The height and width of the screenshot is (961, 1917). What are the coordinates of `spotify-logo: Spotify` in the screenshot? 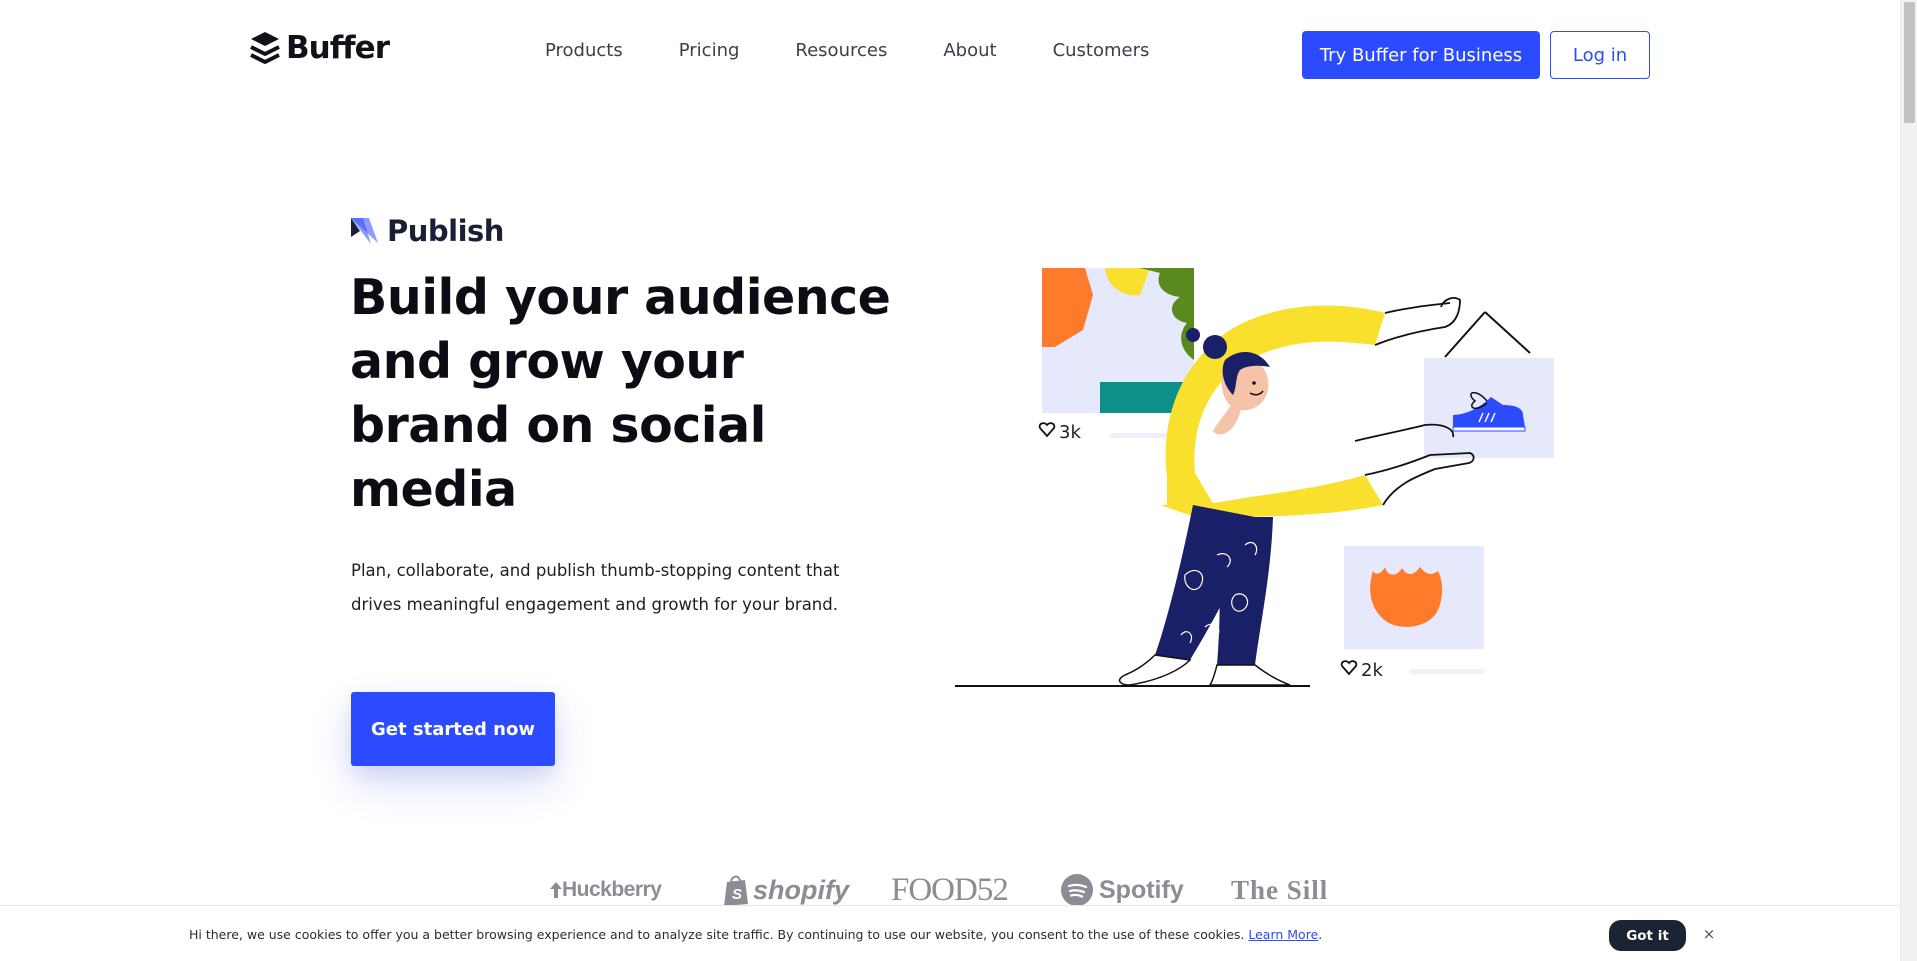 It's located at (1122, 890).